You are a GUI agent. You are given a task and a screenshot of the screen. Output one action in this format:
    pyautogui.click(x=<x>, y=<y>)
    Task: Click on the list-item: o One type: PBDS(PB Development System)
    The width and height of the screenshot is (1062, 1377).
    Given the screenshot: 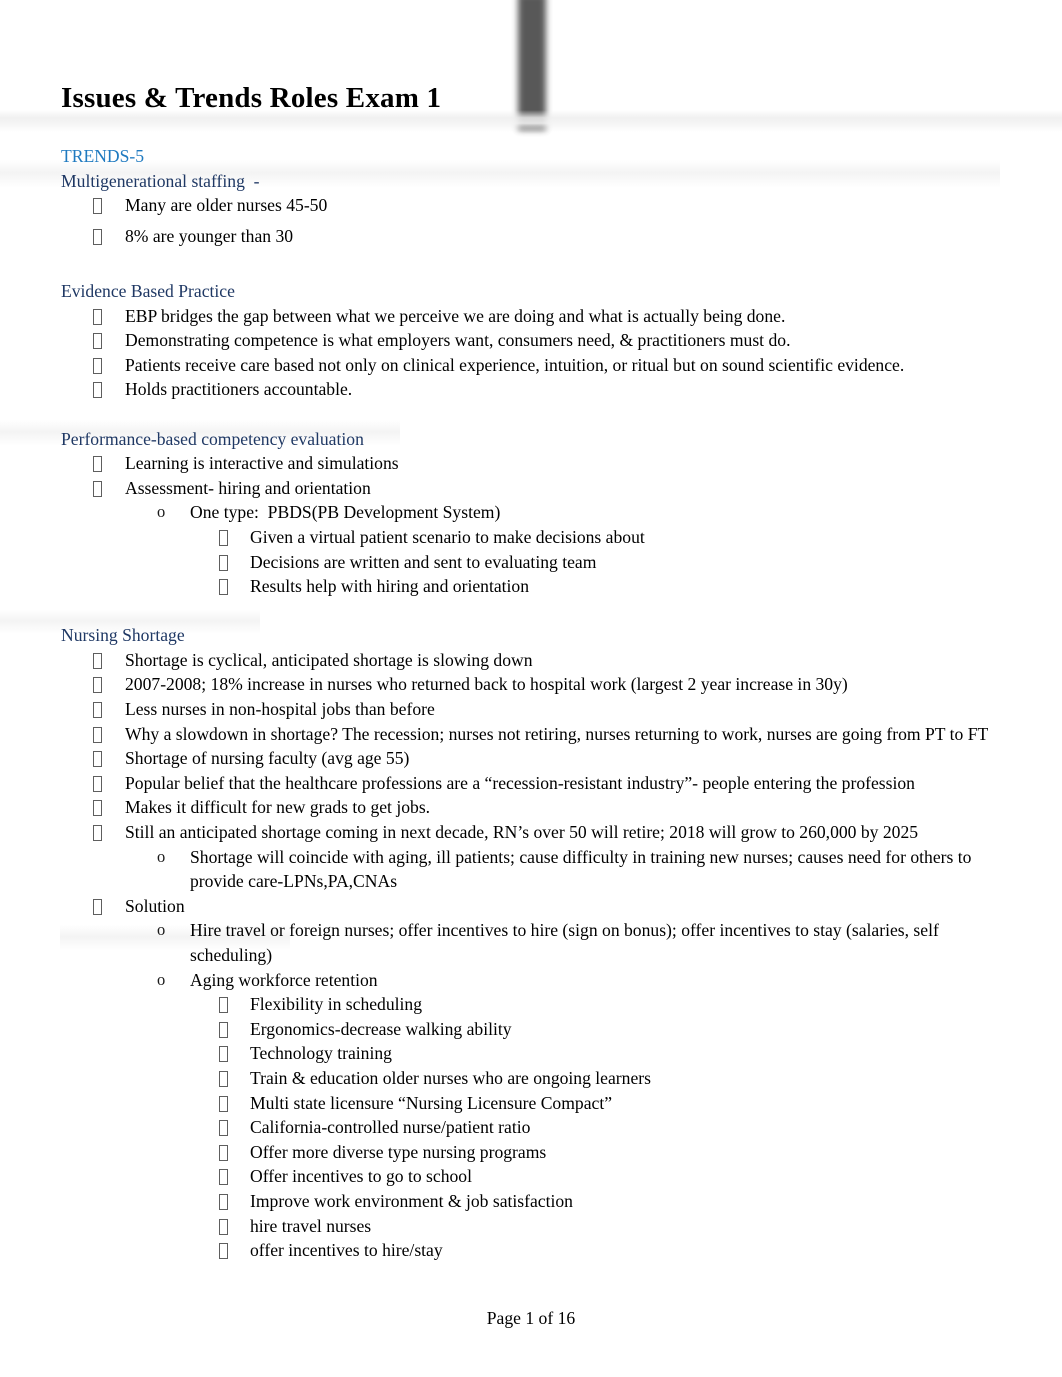 What is the action you would take?
    pyautogui.click(x=531, y=512)
    